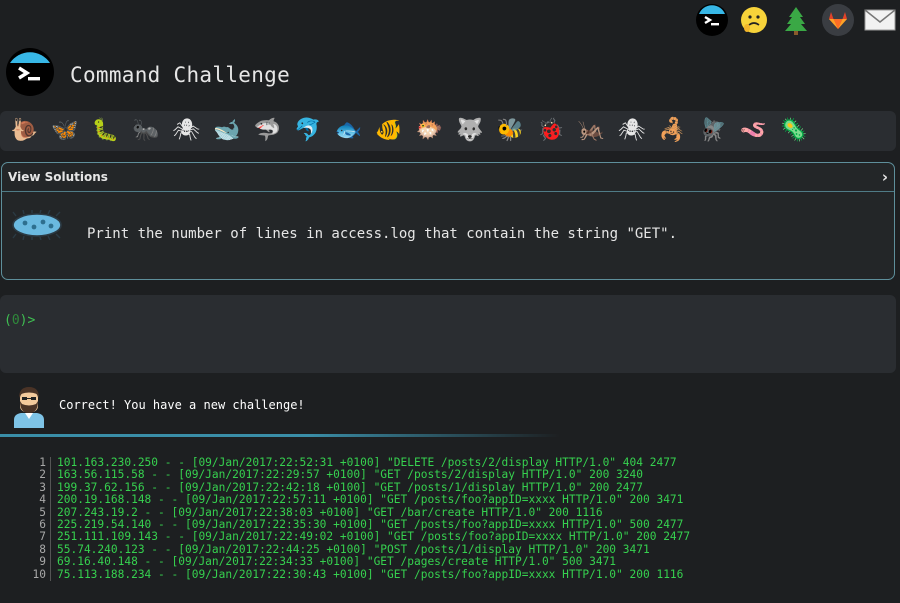 The image size is (900, 603). I want to click on tropical-fish-icon: 🐠, so click(389, 131).